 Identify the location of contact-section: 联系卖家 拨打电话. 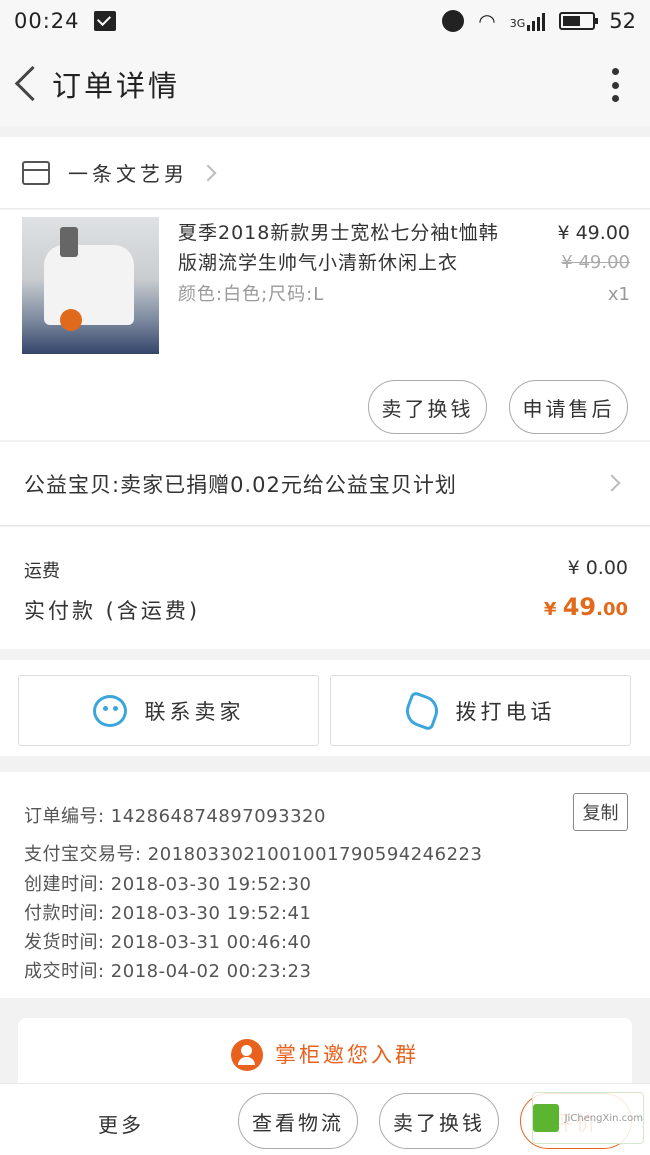
(325, 708).